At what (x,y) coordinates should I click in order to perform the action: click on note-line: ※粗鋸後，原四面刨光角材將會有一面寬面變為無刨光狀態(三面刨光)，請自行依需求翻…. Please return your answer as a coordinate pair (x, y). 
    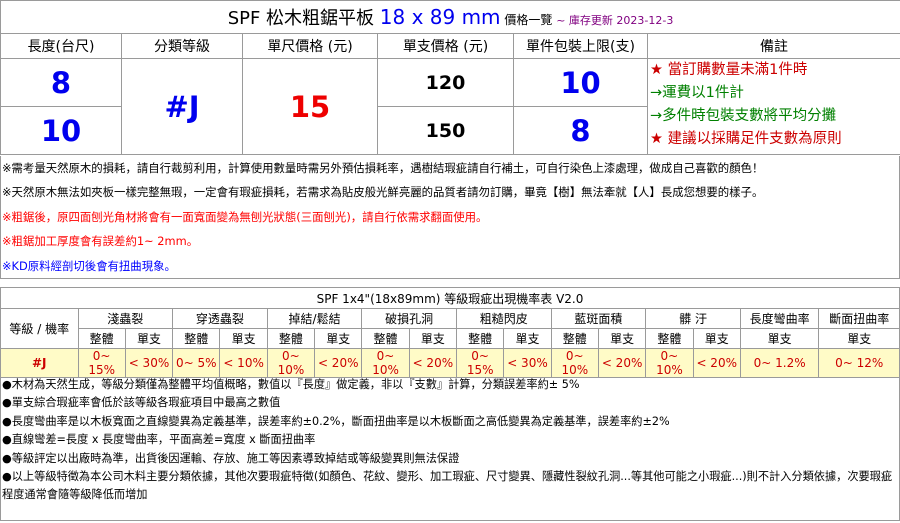
    Looking at the image, I should click on (245, 216).